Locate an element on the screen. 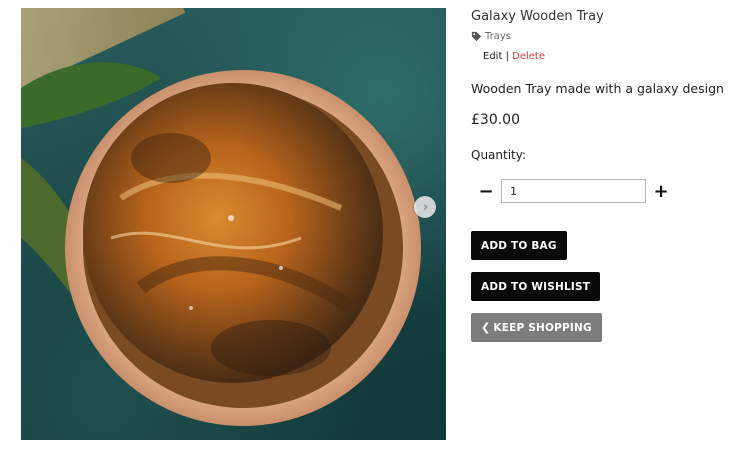 The height and width of the screenshot is (450, 751). chevron-right-icon: › is located at coordinates (425, 207).